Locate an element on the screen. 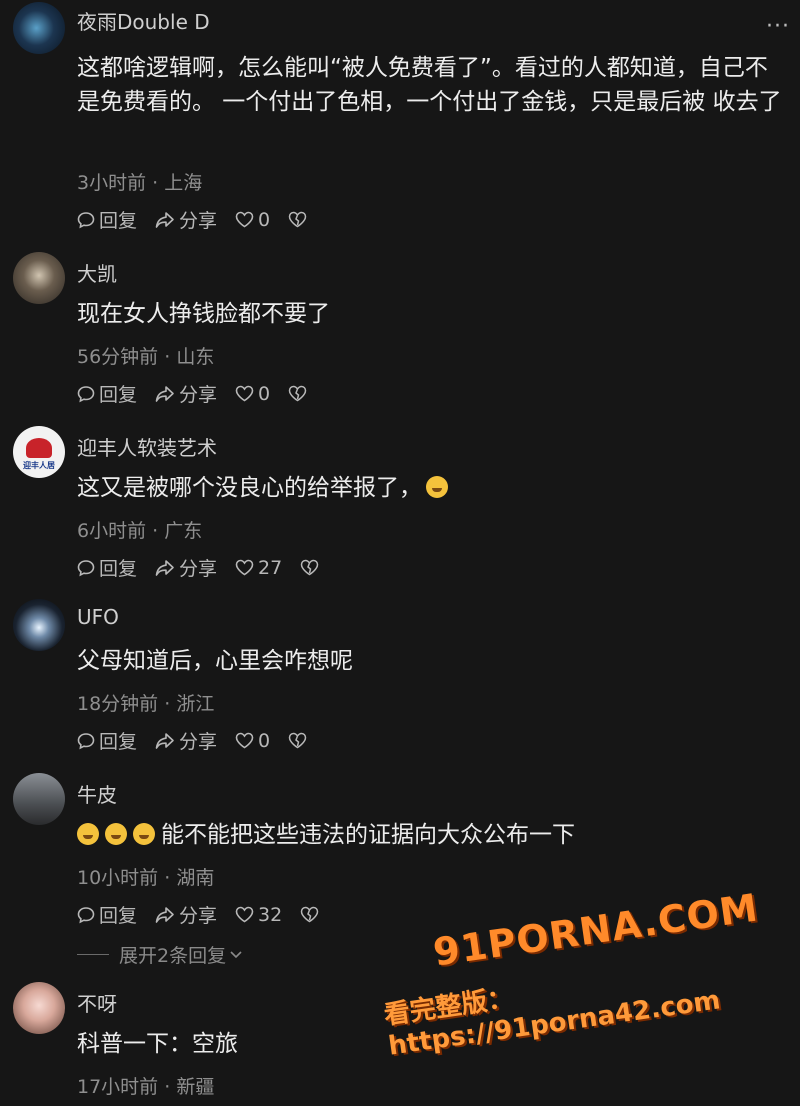 Image resolution: width=800 pixels, height=1106 pixels. like-count: 32 is located at coordinates (270, 914).